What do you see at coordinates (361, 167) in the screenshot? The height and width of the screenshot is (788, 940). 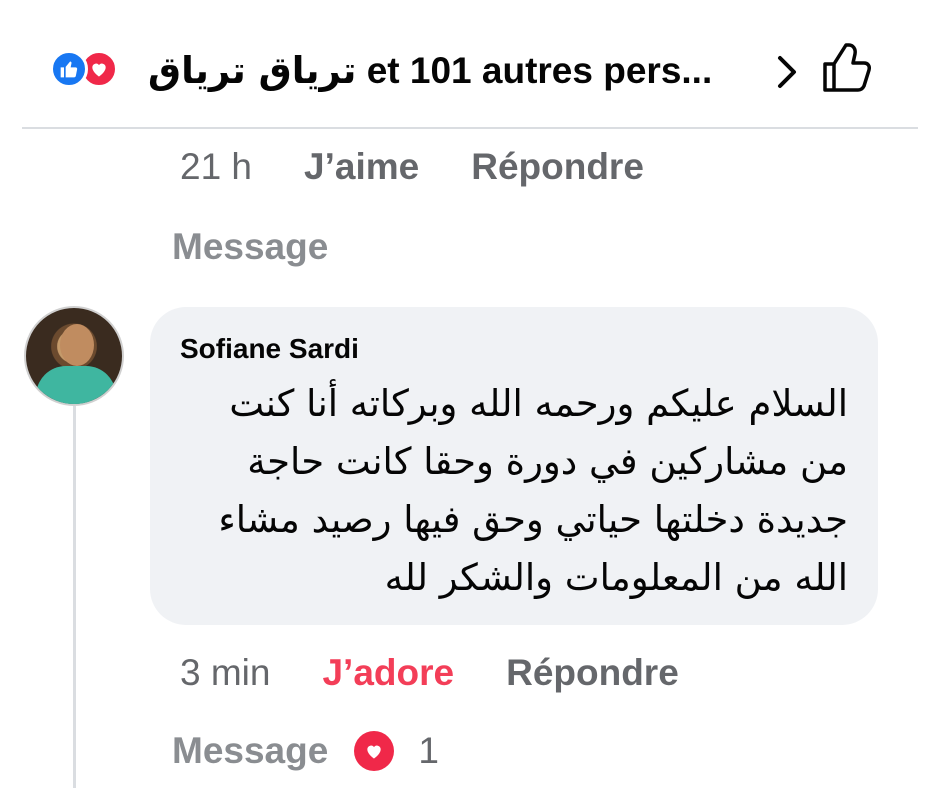 I see `like-button: J’aime` at bounding box center [361, 167].